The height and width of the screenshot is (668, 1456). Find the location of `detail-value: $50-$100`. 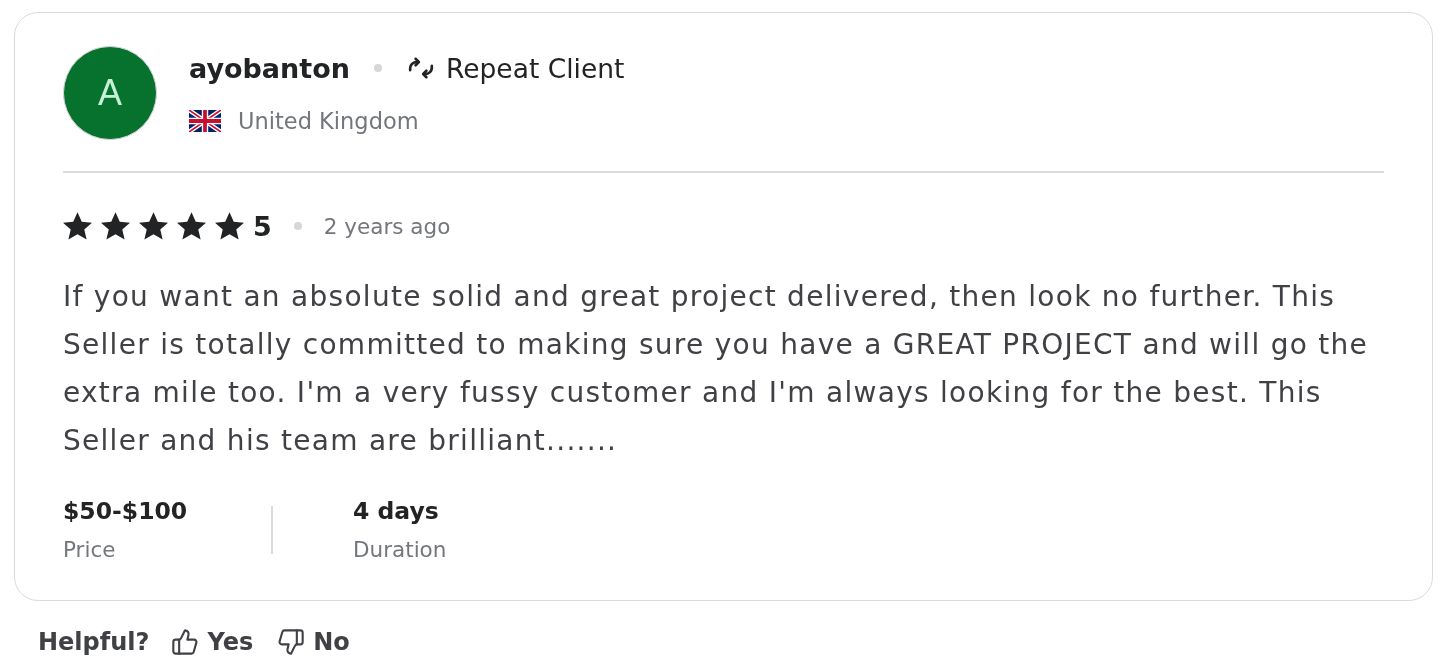

detail-value: $50-$100 is located at coordinates (126, 510).